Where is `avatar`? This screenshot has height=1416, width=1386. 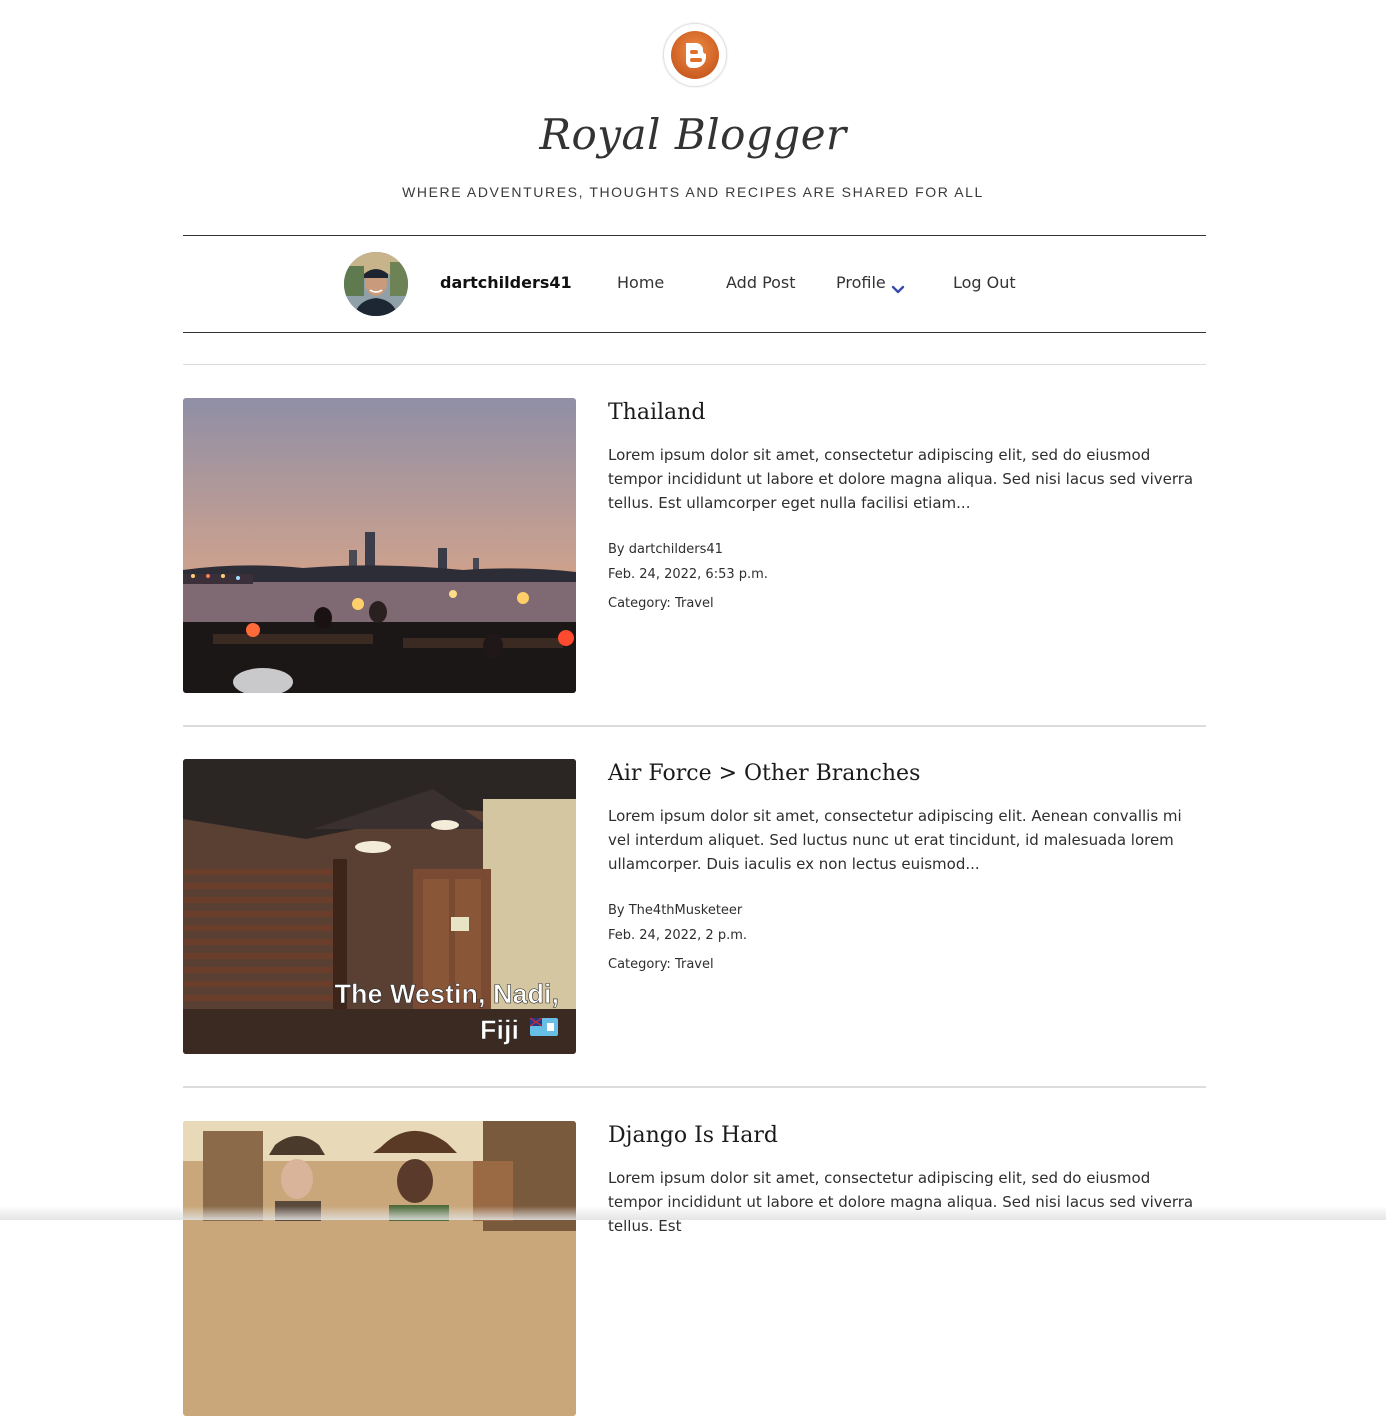 avatar is located at coordinates (376, 284).